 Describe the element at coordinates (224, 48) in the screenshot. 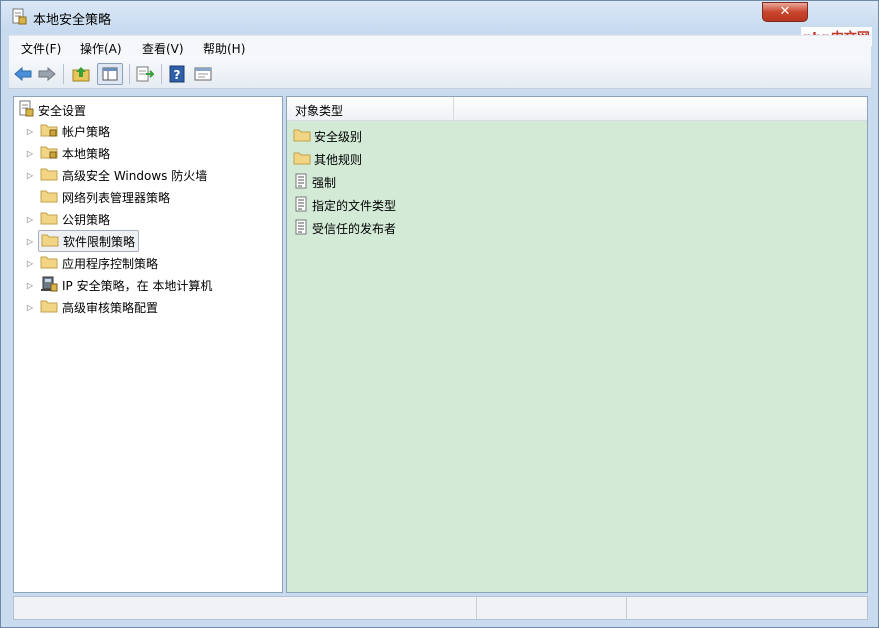

I see `menu-help: 帮助(H)` at that location.